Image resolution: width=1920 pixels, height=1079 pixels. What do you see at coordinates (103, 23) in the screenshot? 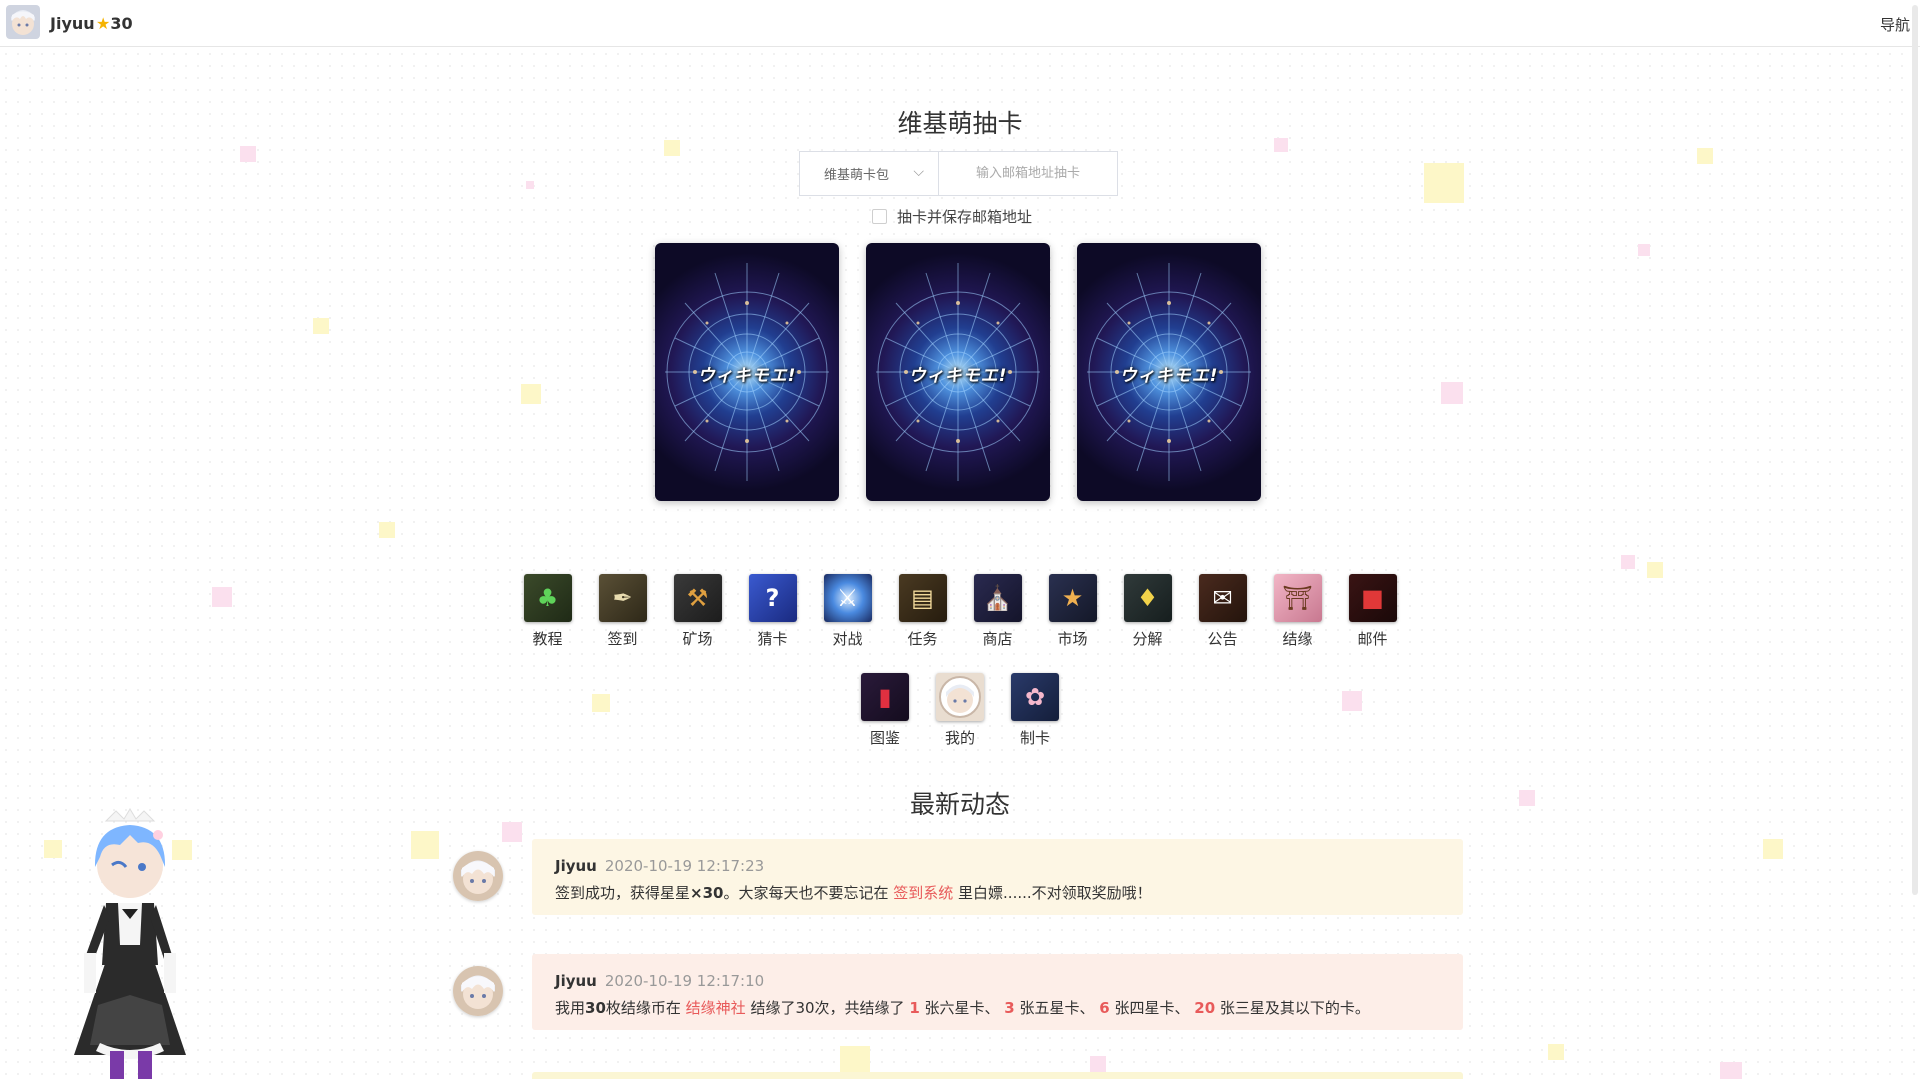
I see `star-icon: ★` at bounding box center [103, 23].